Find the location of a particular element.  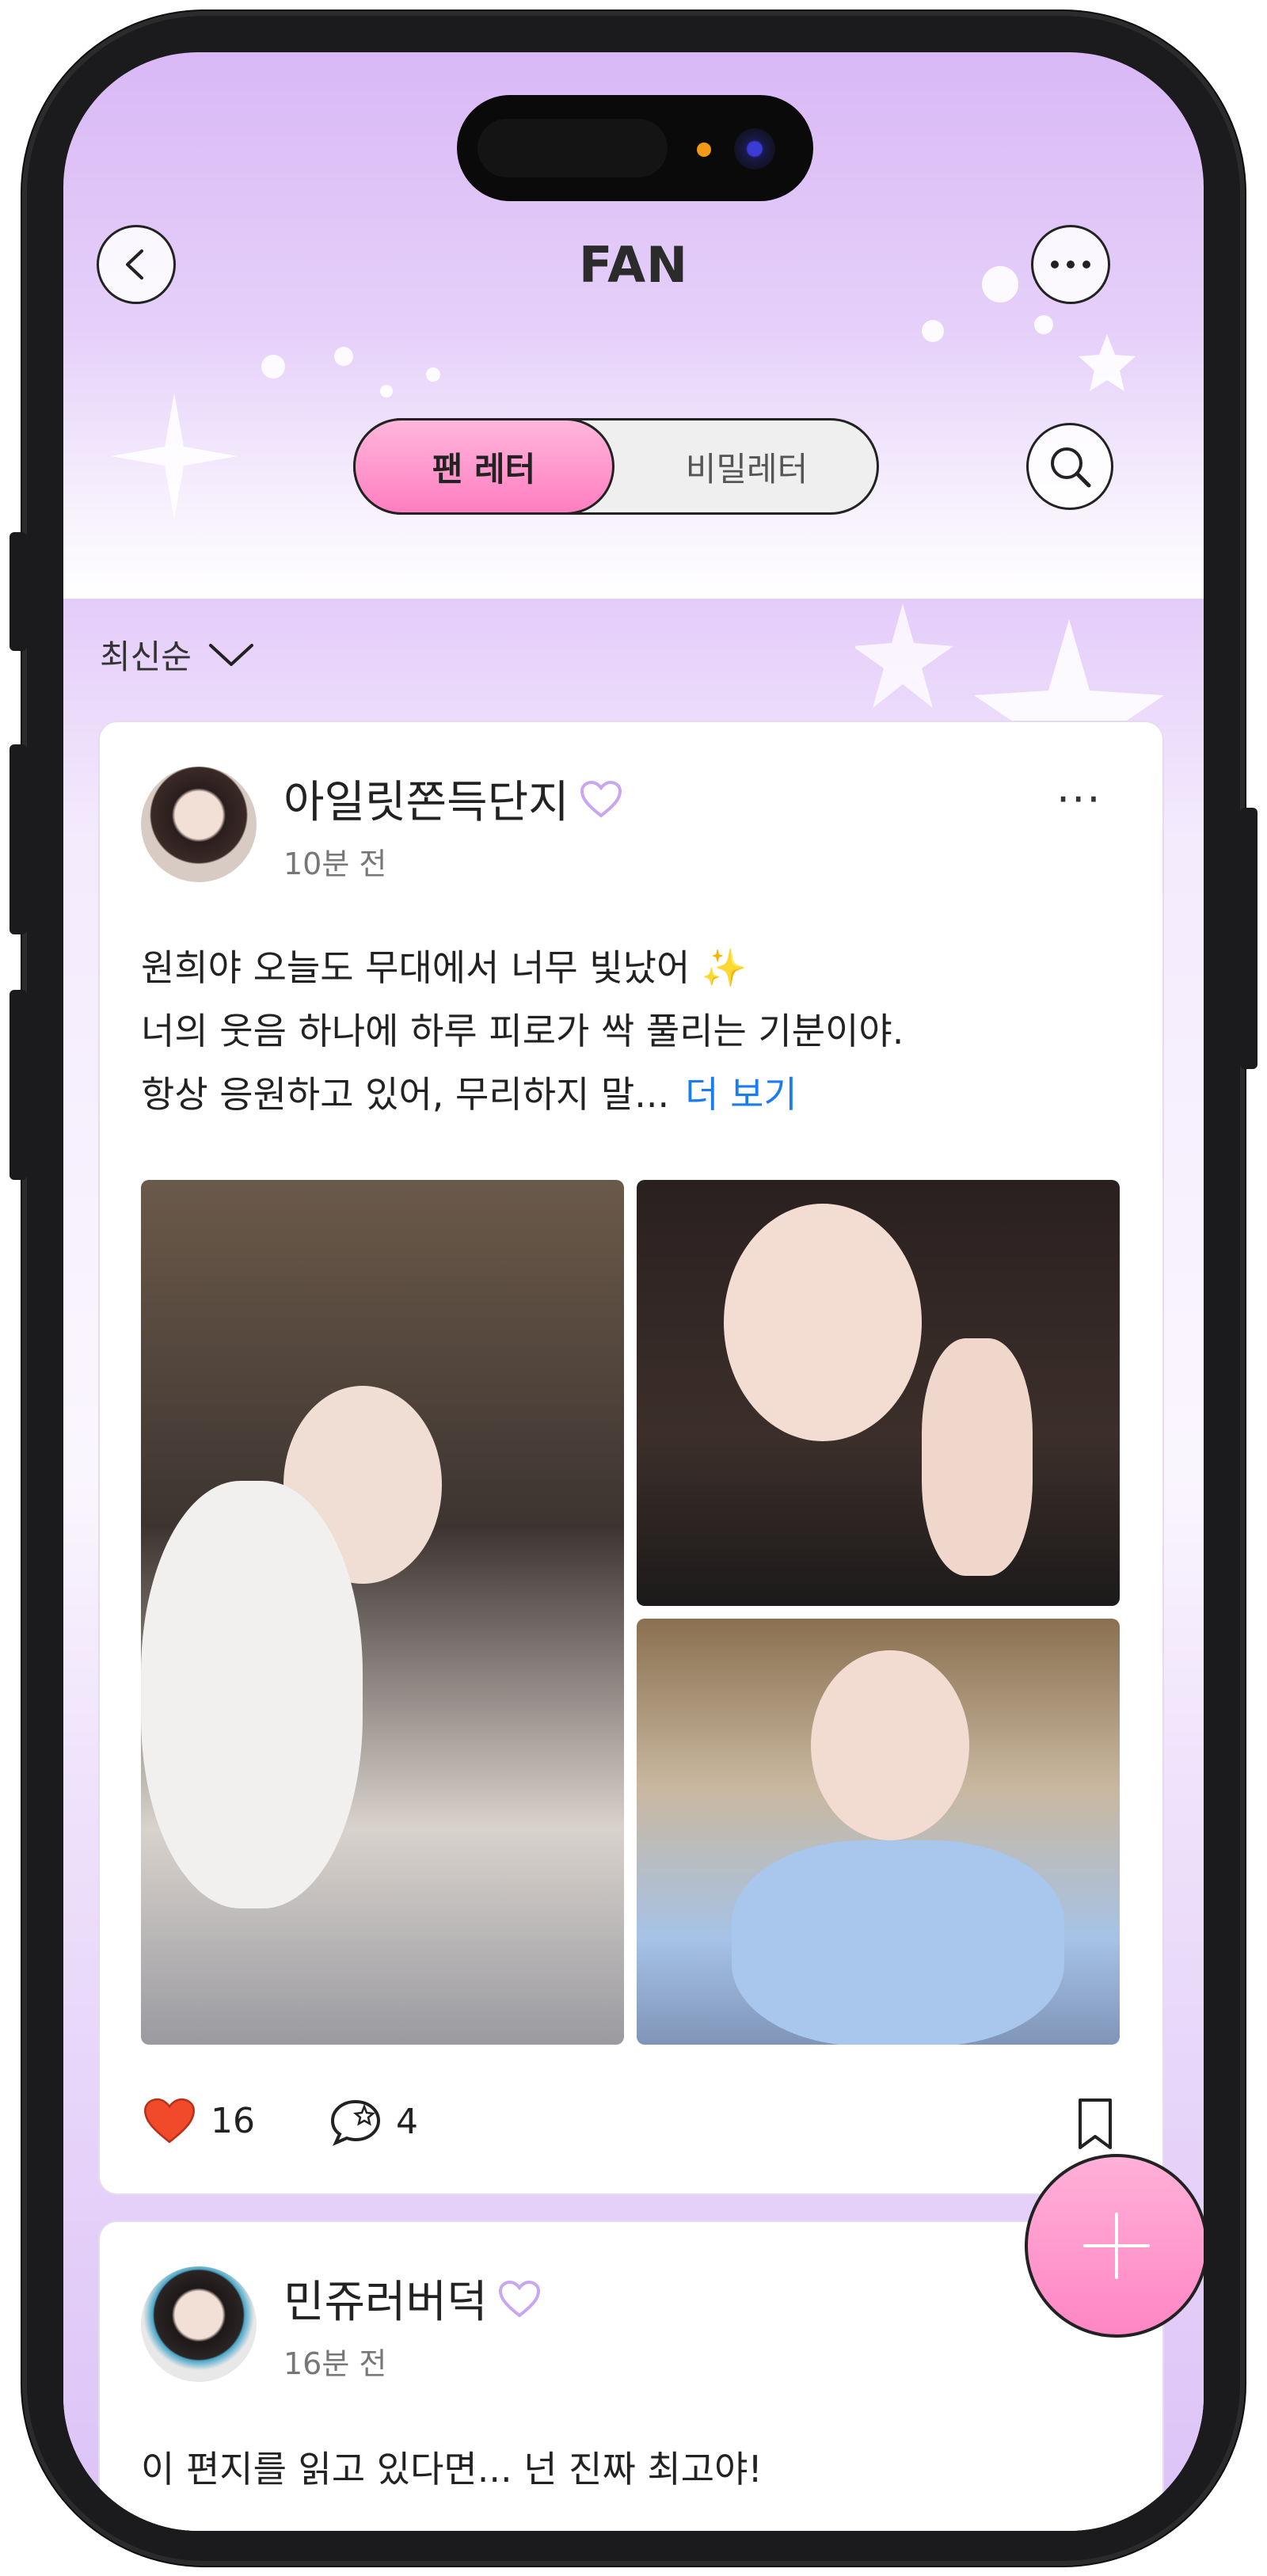

comment-count: 4 is located at coordinates (407, 2121).